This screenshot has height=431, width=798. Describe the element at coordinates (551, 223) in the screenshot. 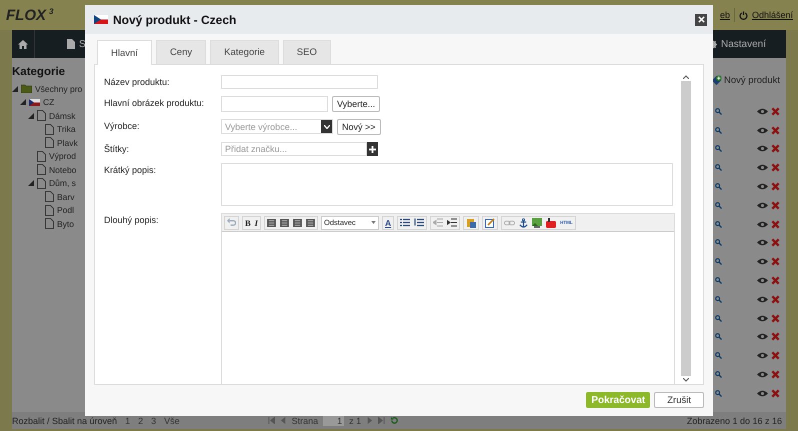

I see `video-icon` at that location.